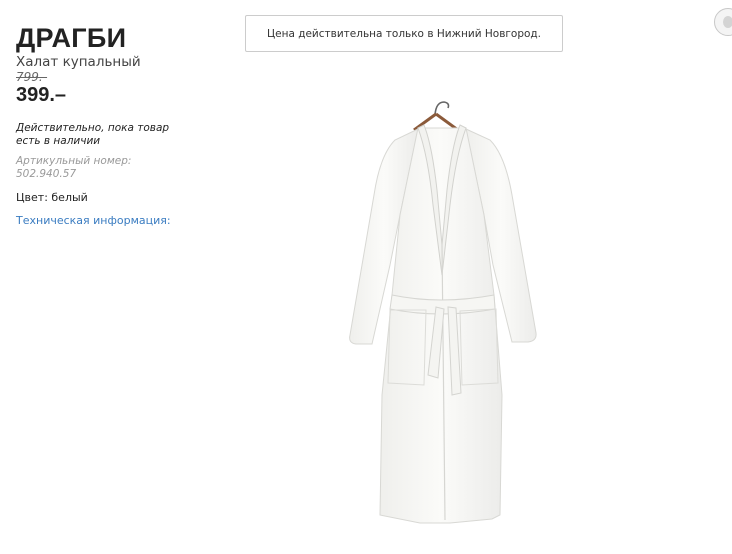  Describe the element at coordinates (93, 134) in the screenshot. I see `availability-note: Действительно, пока товар есть в наличии` at that location.